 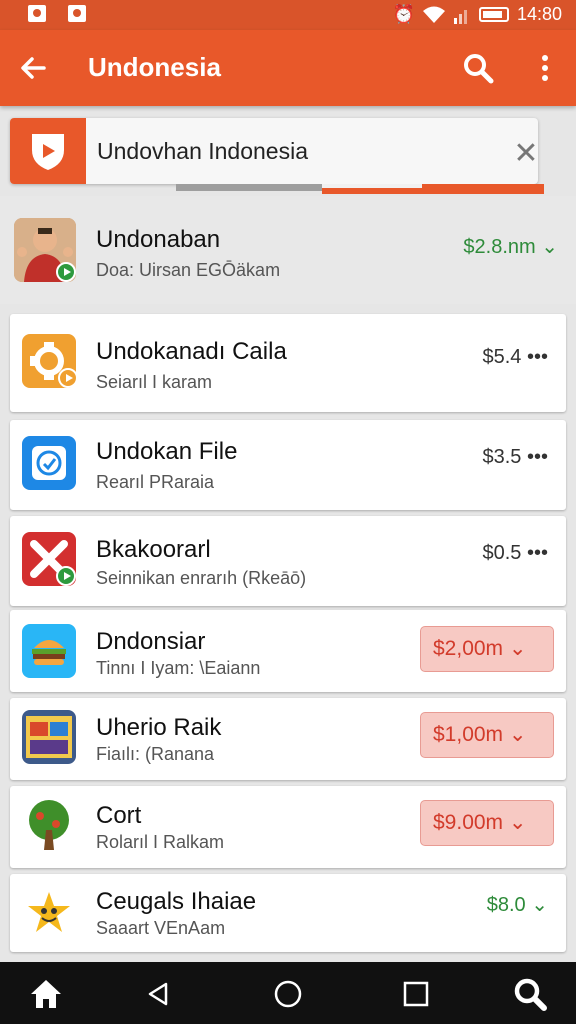 I want to click on price-button: $2,00m ⌄, so click(x=487, y=649).